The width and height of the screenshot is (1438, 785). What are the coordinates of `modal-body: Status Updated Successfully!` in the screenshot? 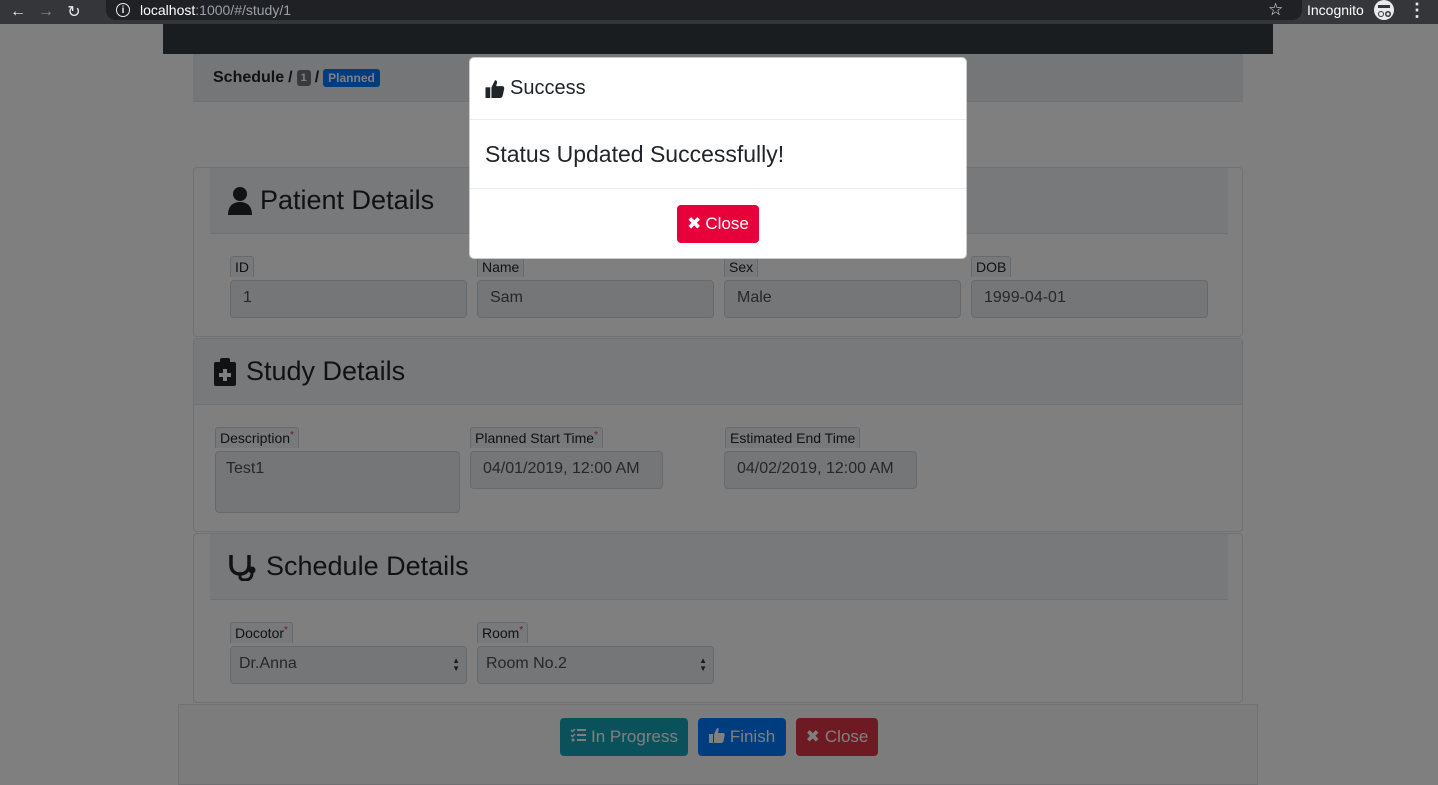 It's located at (718, 154).